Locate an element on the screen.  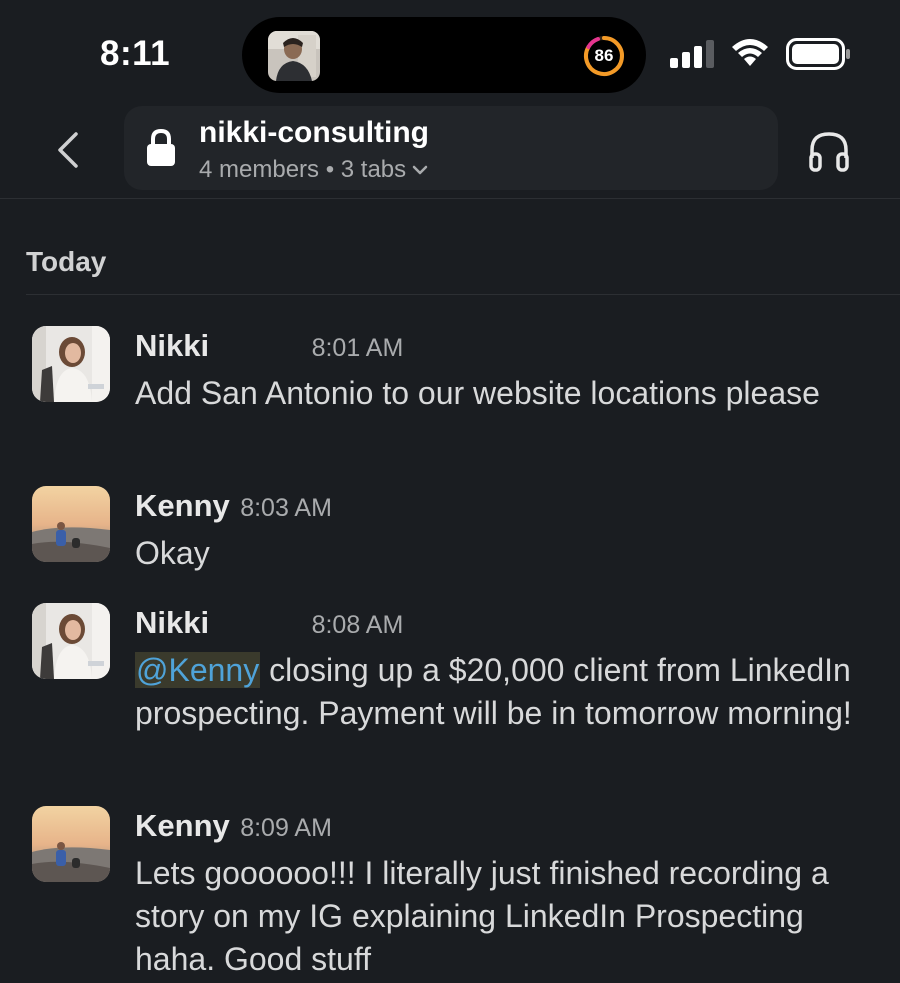
message-time: 8:09 AM is located at coordinates (286, 828).